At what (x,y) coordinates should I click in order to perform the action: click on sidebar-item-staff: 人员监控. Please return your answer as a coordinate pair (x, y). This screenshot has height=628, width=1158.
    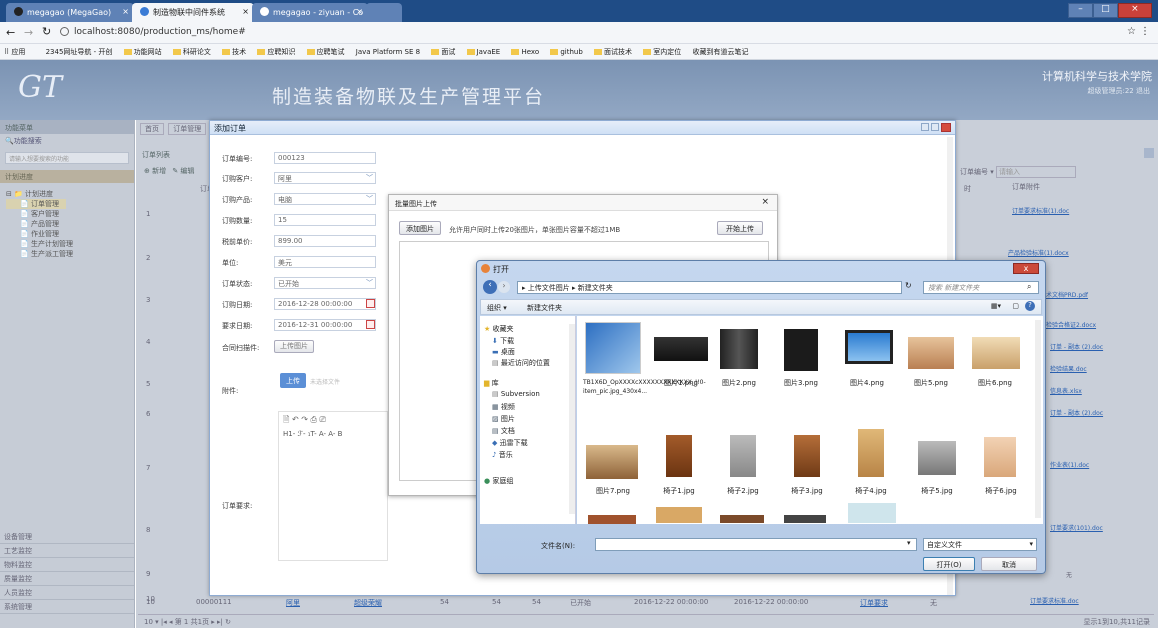
    Looking at the image, I should click on (67, 593).